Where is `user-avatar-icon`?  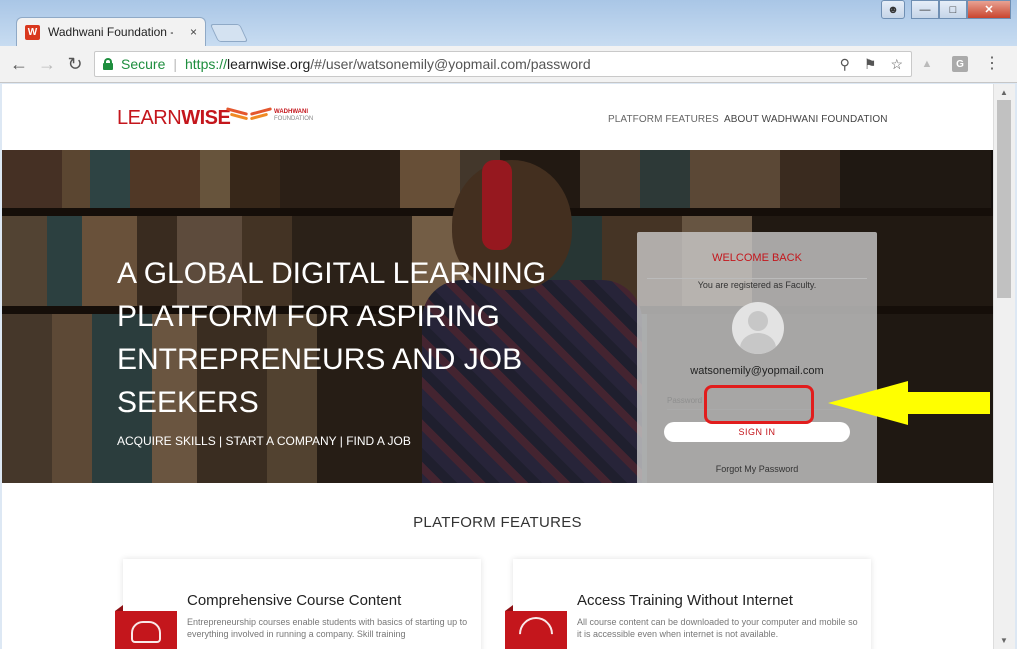 user-avatar-icon is located at coordinates (758, 328).